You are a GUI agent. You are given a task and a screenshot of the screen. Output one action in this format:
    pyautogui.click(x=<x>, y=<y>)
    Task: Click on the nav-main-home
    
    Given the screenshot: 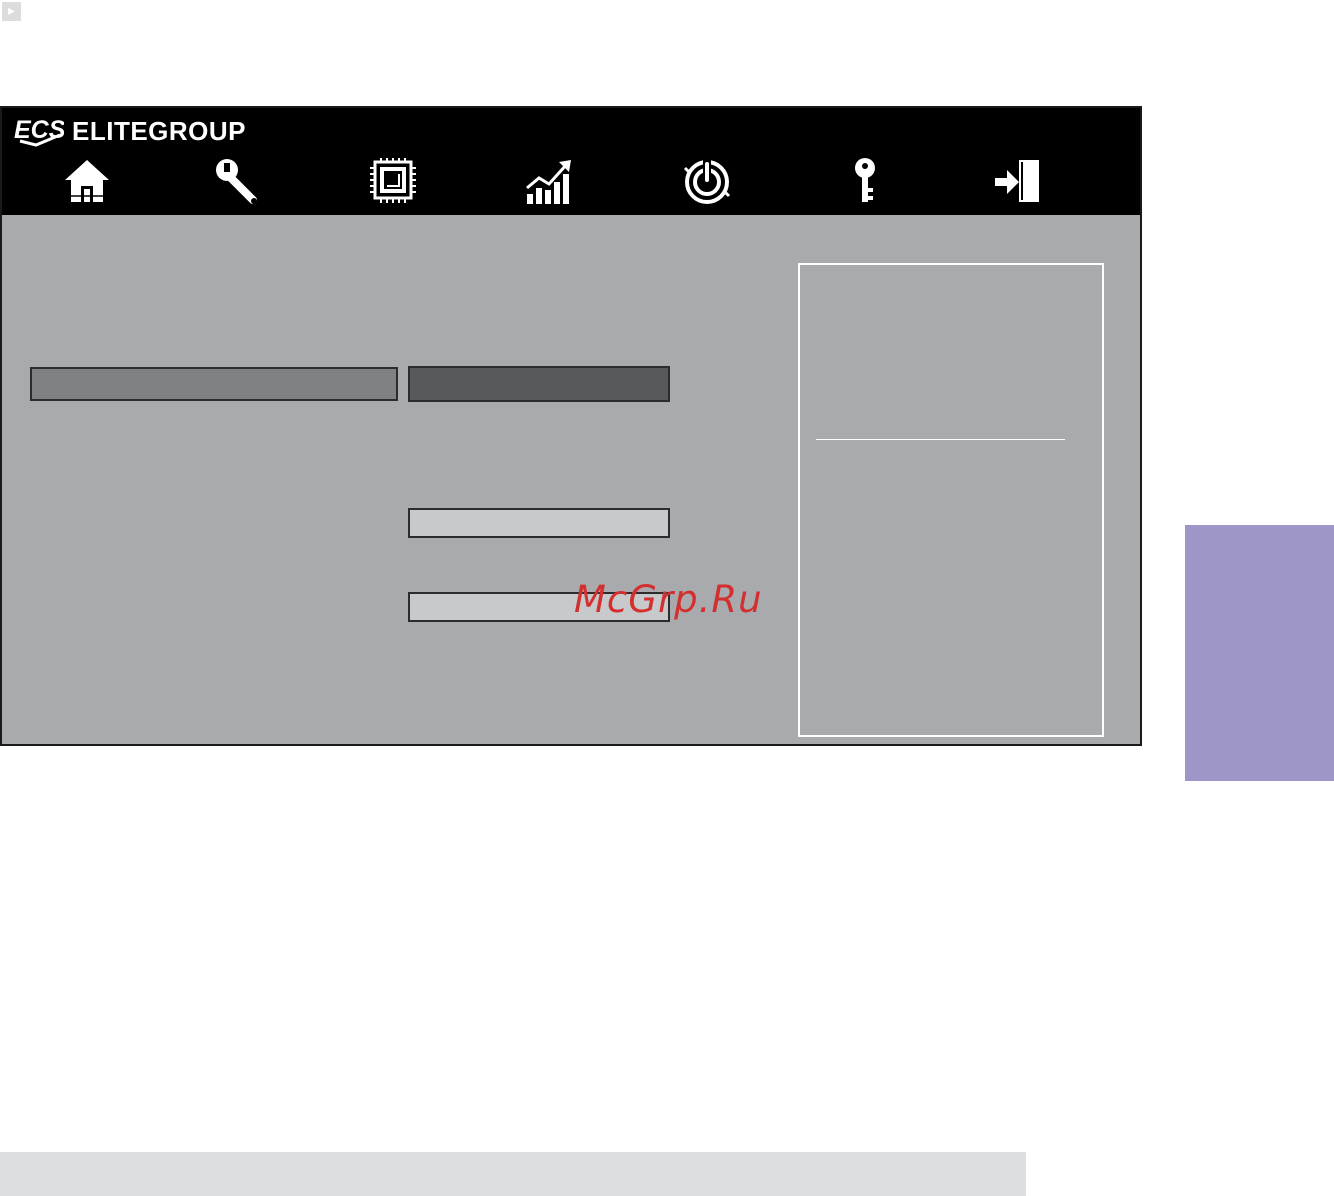 What is the action you would take?
    pyautogui.click(x=87, y=181)
    